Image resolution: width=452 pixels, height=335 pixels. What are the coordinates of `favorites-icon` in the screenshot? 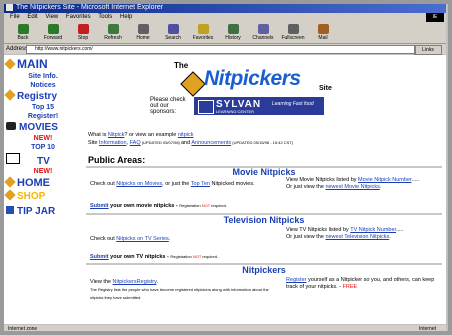 It's located at (203, 29).